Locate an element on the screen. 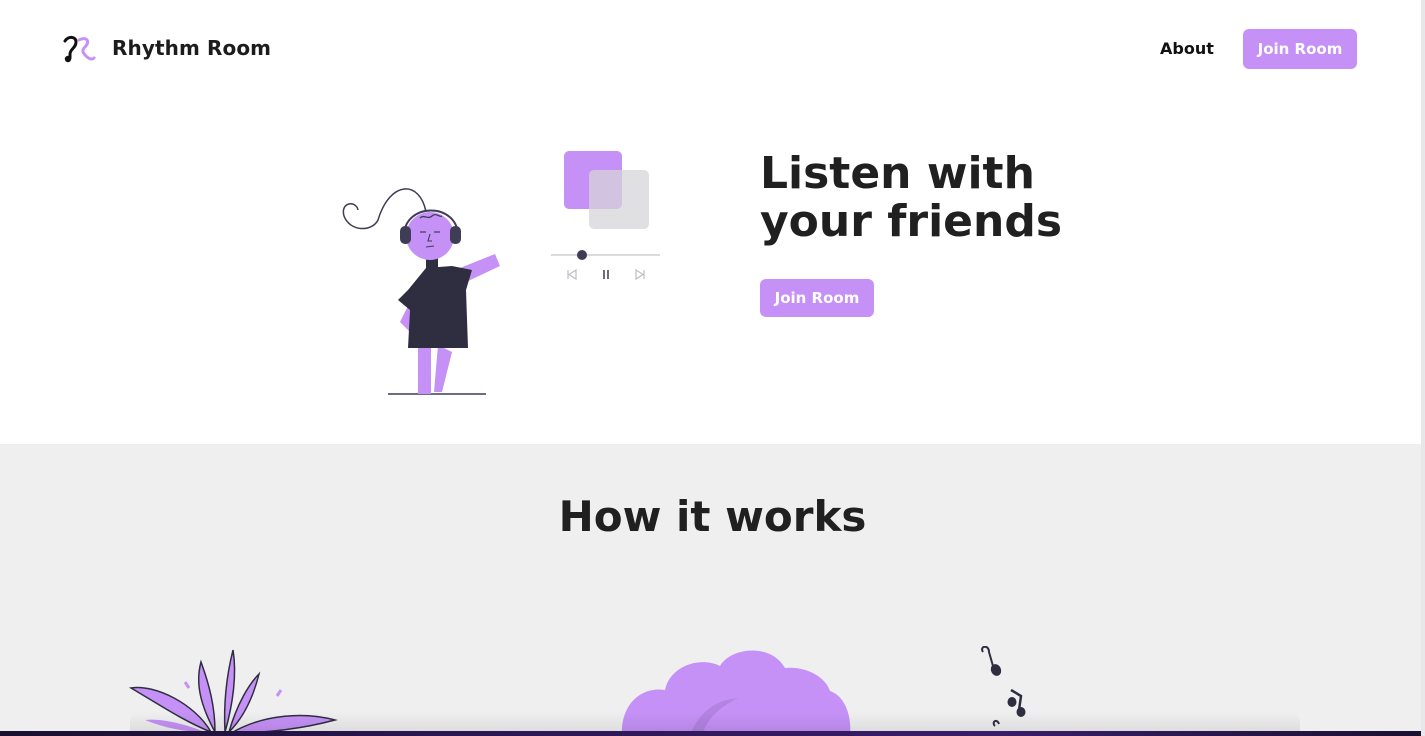 The height and width of the screenshot is (736, 1425). top-nav: Rhythm Room About Join Room is located at coordinates (712, 48).